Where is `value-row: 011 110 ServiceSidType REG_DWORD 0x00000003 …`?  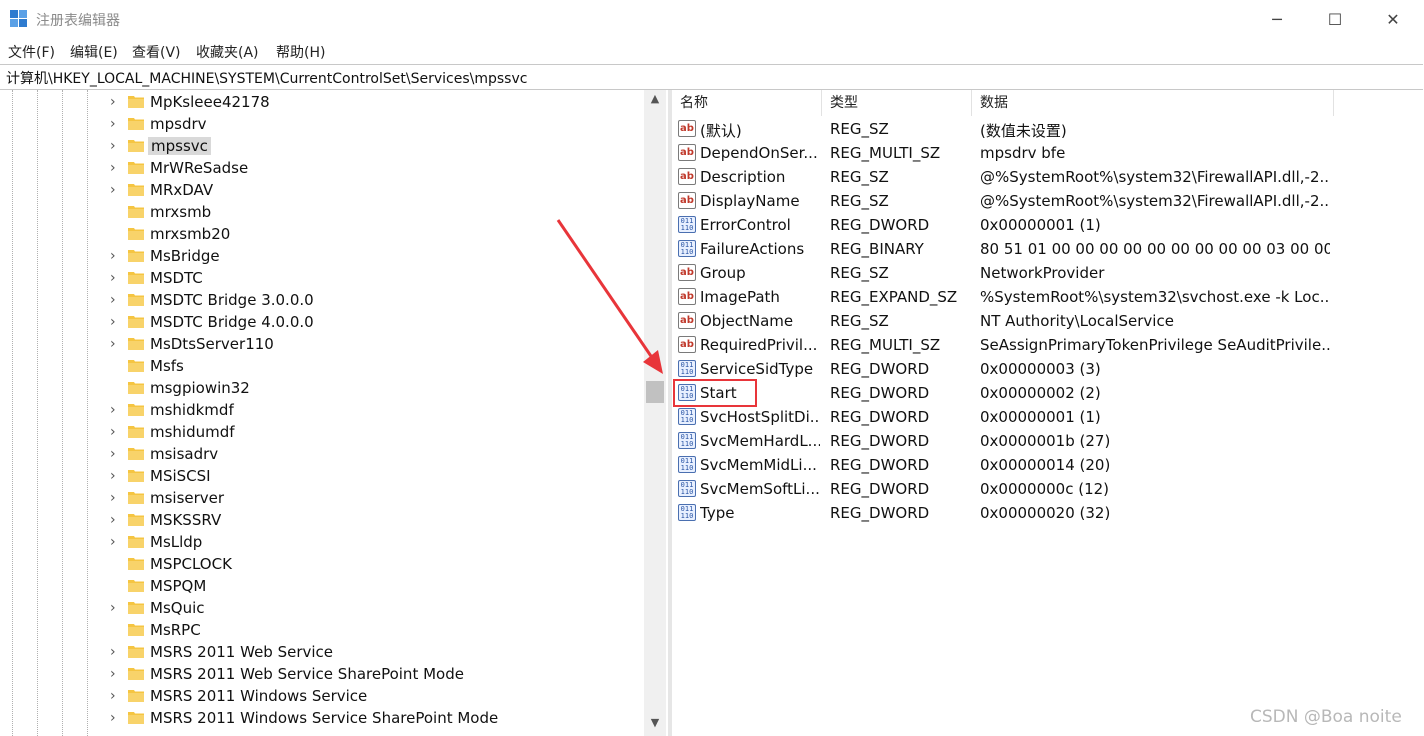
value-row: 011 110 ServiceSidType REG_DWORD 0x00000003 … is located at coordinates (1048, 369).